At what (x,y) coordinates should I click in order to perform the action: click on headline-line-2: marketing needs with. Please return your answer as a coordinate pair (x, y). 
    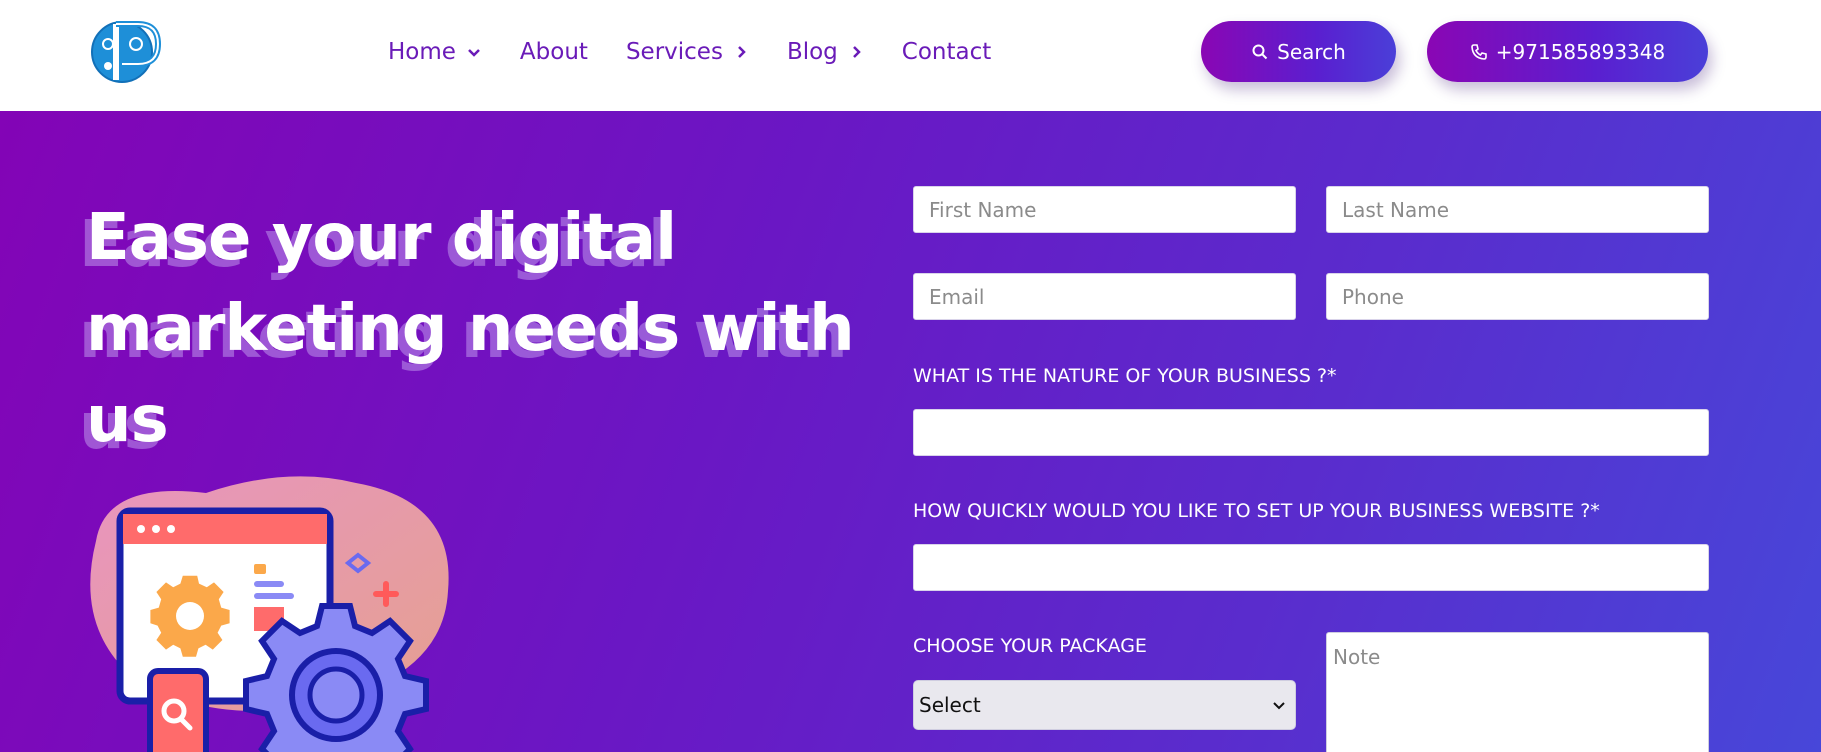
    Looking at the image, I should click on (470, 329).